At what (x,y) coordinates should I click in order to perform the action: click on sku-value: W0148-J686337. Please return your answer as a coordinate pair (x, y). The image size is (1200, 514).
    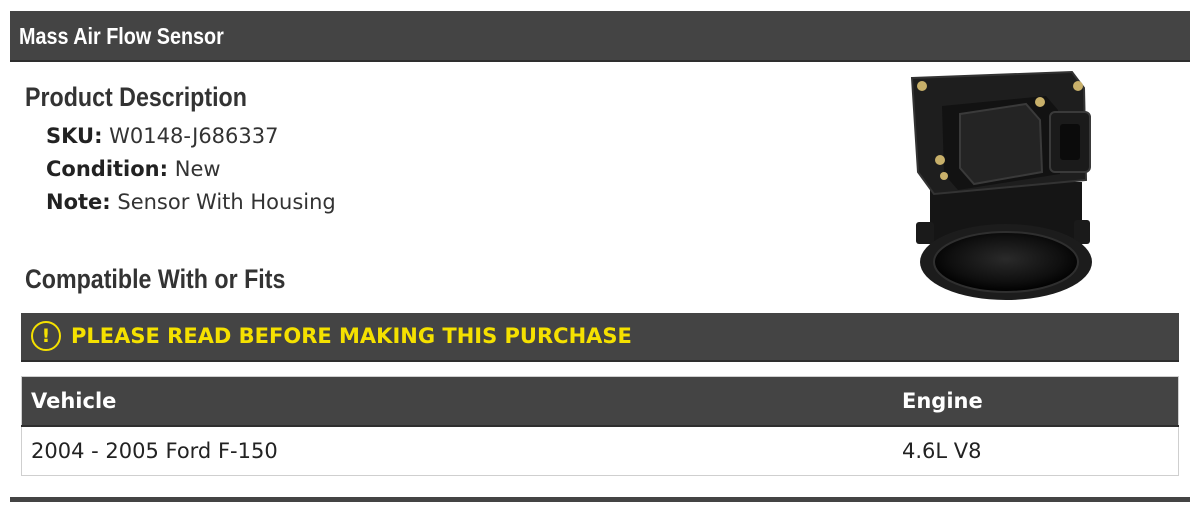
    Looking at the image, I should click on (194, 136).